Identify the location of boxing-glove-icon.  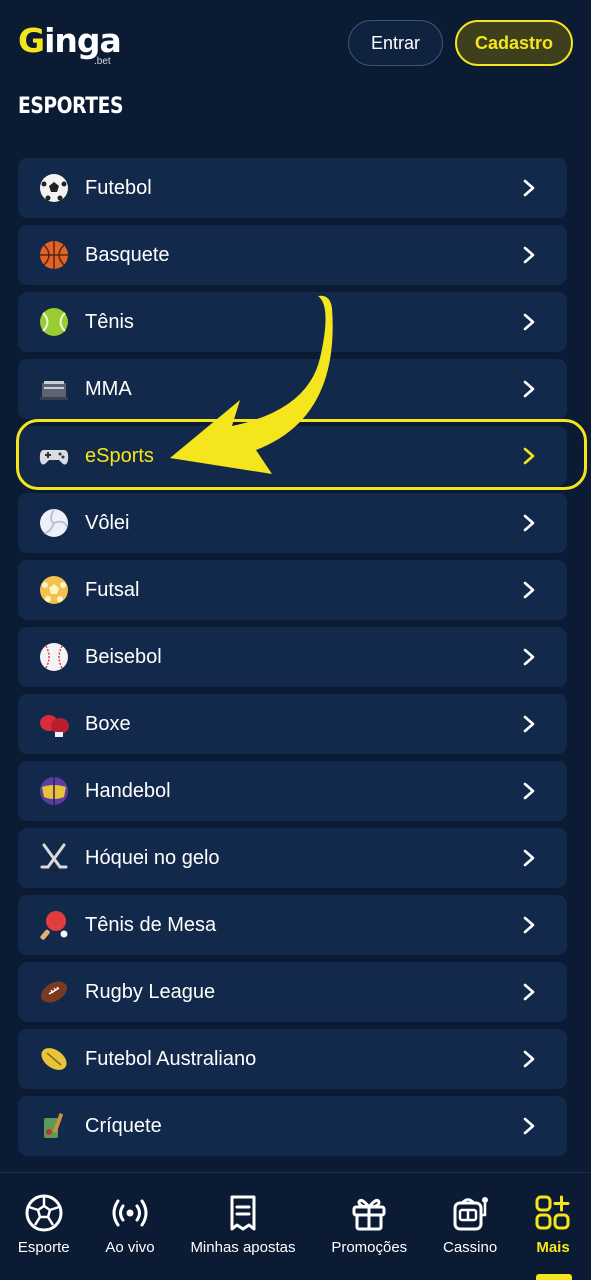
(54, 724).